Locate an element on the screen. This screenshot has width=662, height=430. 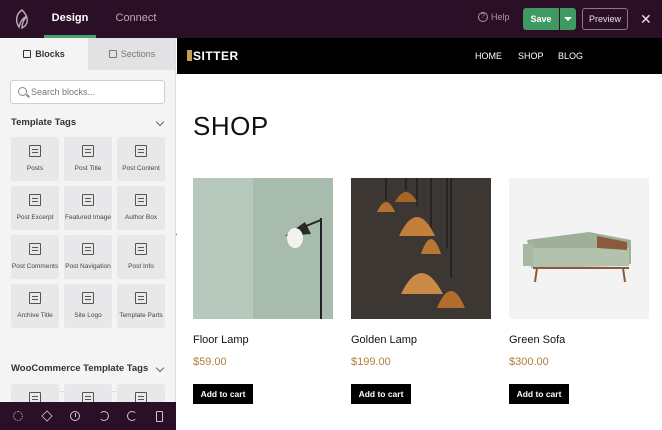
product-name: Green Sofa is located at coordinates (537, 340).